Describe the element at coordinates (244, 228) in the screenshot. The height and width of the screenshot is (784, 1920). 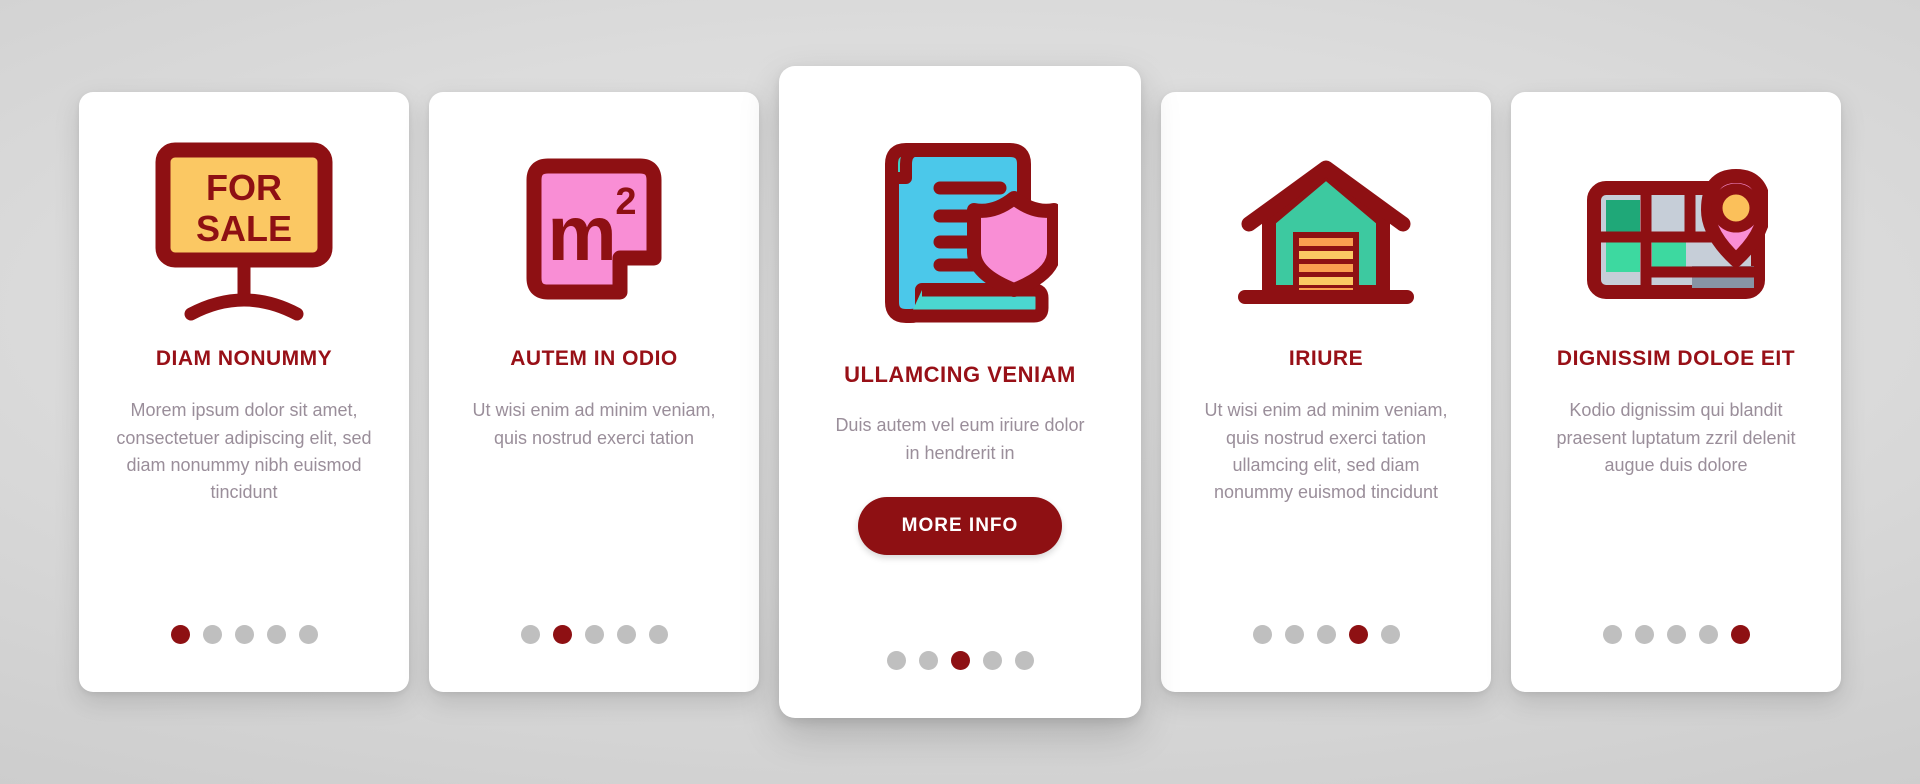
I see `for-sale-line-2: SALE` at that location.